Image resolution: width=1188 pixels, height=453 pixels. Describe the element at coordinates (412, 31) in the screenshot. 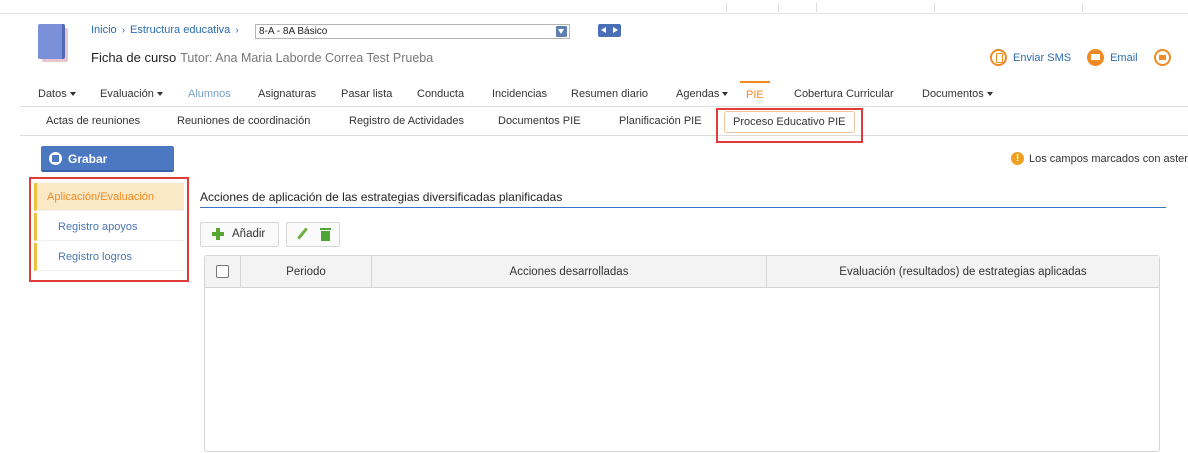

I see `course-select: 8-A - 8A Básico` at that location.